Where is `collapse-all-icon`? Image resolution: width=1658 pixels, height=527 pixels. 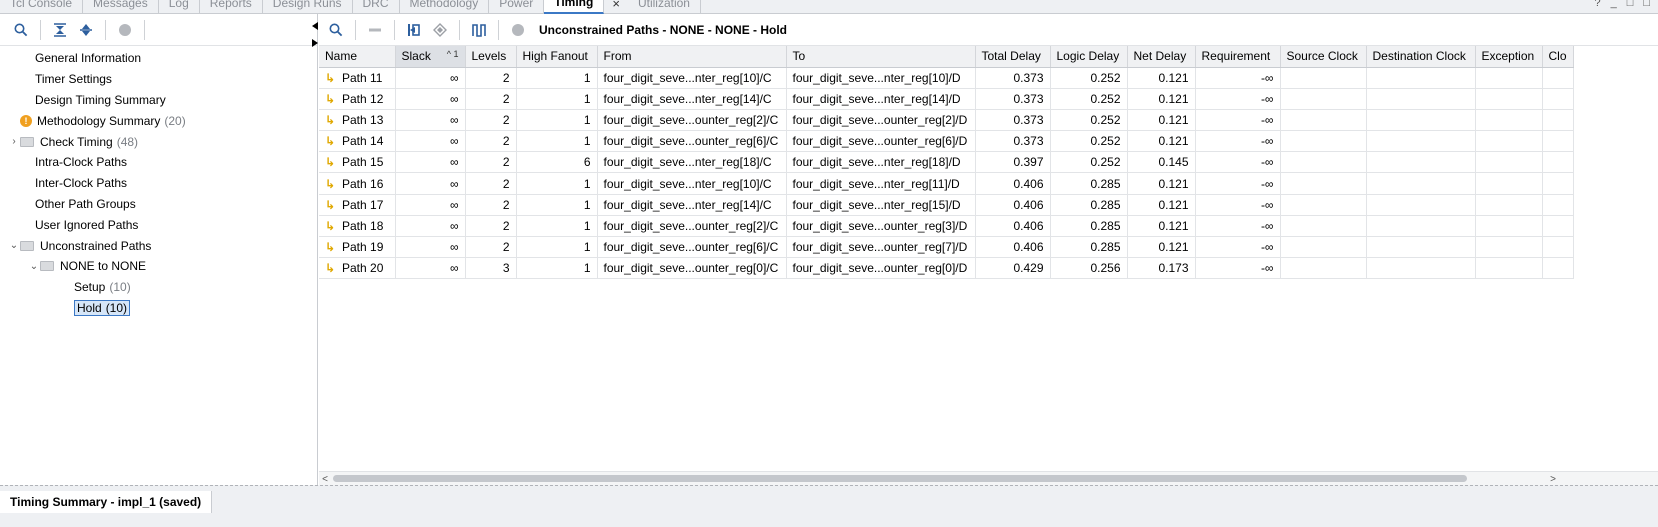
collapse-all-icon is located at coordinates (60, 30).